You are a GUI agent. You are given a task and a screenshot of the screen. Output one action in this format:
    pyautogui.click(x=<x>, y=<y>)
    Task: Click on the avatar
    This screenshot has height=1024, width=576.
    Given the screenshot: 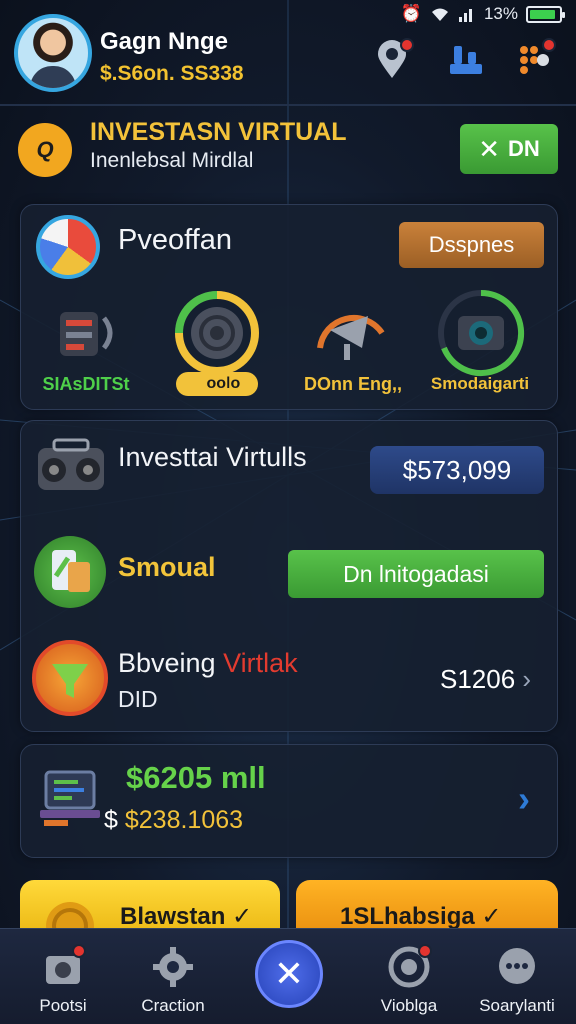 What is the action you would take?
    pyautogui.click(x=53, y=53)
    